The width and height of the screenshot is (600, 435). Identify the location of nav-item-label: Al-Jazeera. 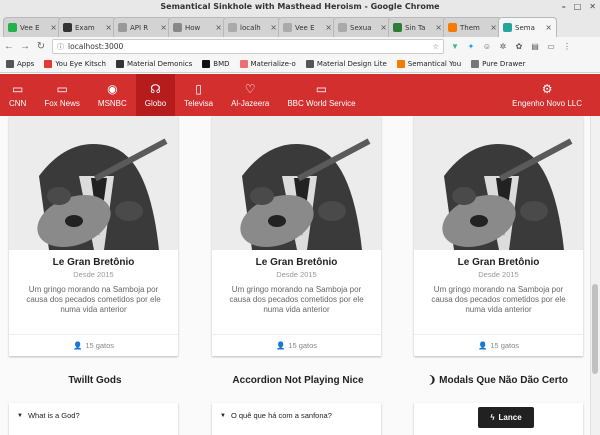
(250, 103).